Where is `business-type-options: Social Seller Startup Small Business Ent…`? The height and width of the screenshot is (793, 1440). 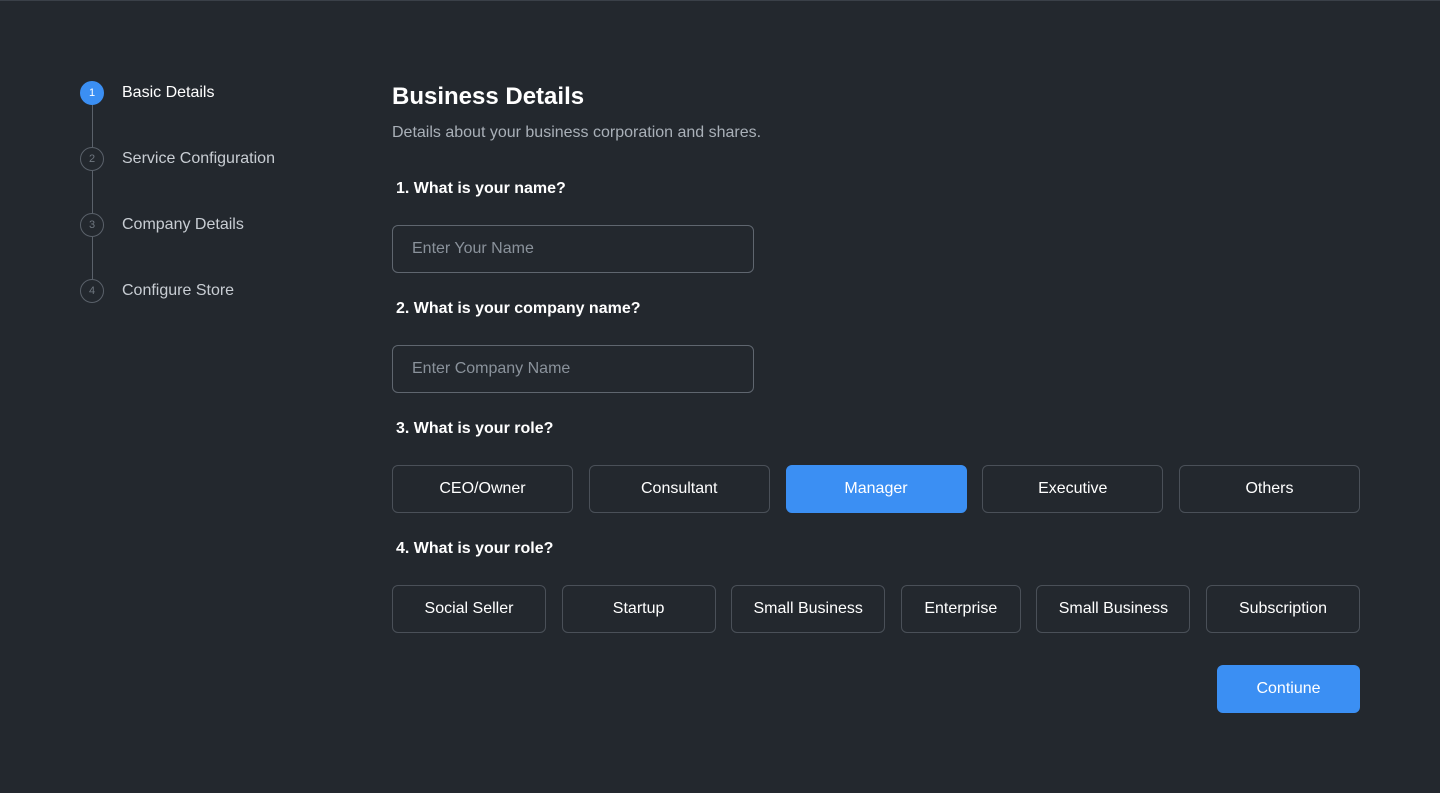
business-type-options: Social Seller Startup Small Business Ent… is located at coordinates (876, 609).